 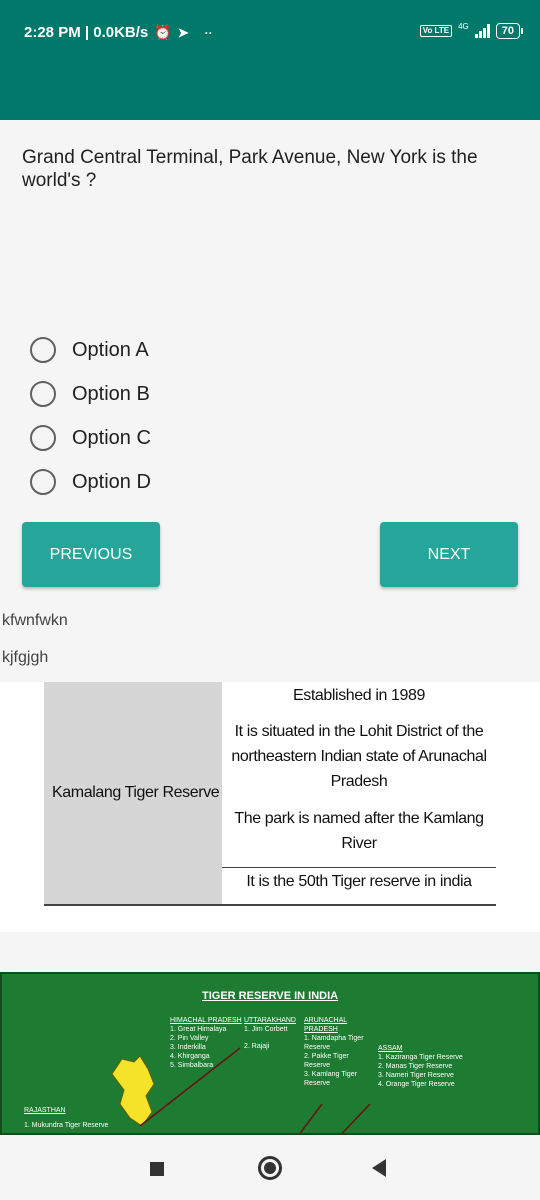 I want to click on info-bottom-border, so click(x=270, y=905).